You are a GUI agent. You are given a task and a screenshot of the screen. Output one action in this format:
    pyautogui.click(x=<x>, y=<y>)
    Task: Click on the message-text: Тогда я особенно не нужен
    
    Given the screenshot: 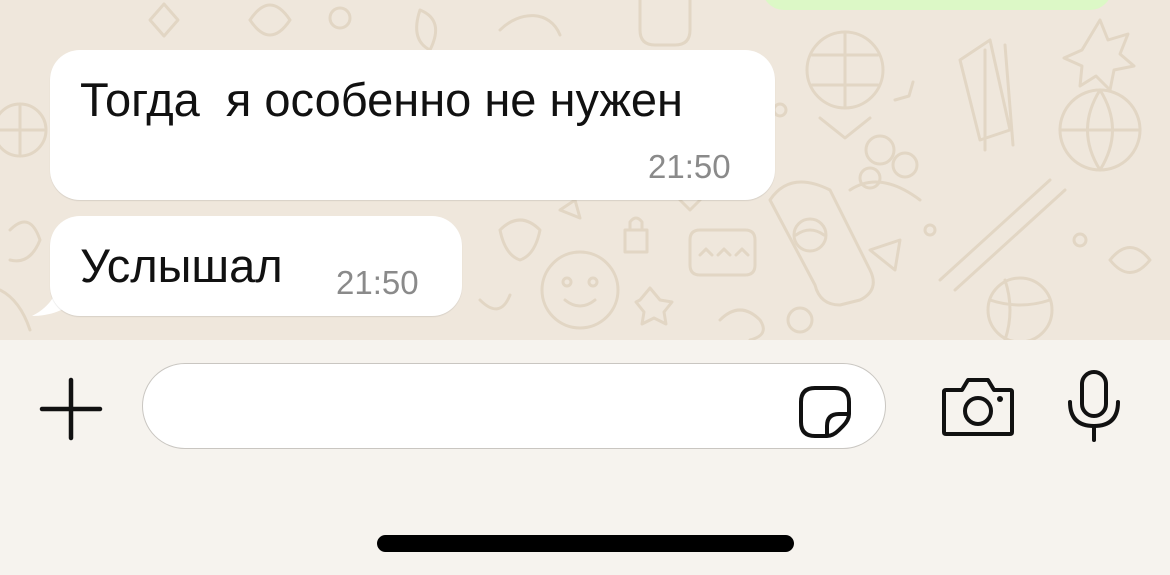 What is the action you would take?
    pyautogui.click(x=382, y=99)
    